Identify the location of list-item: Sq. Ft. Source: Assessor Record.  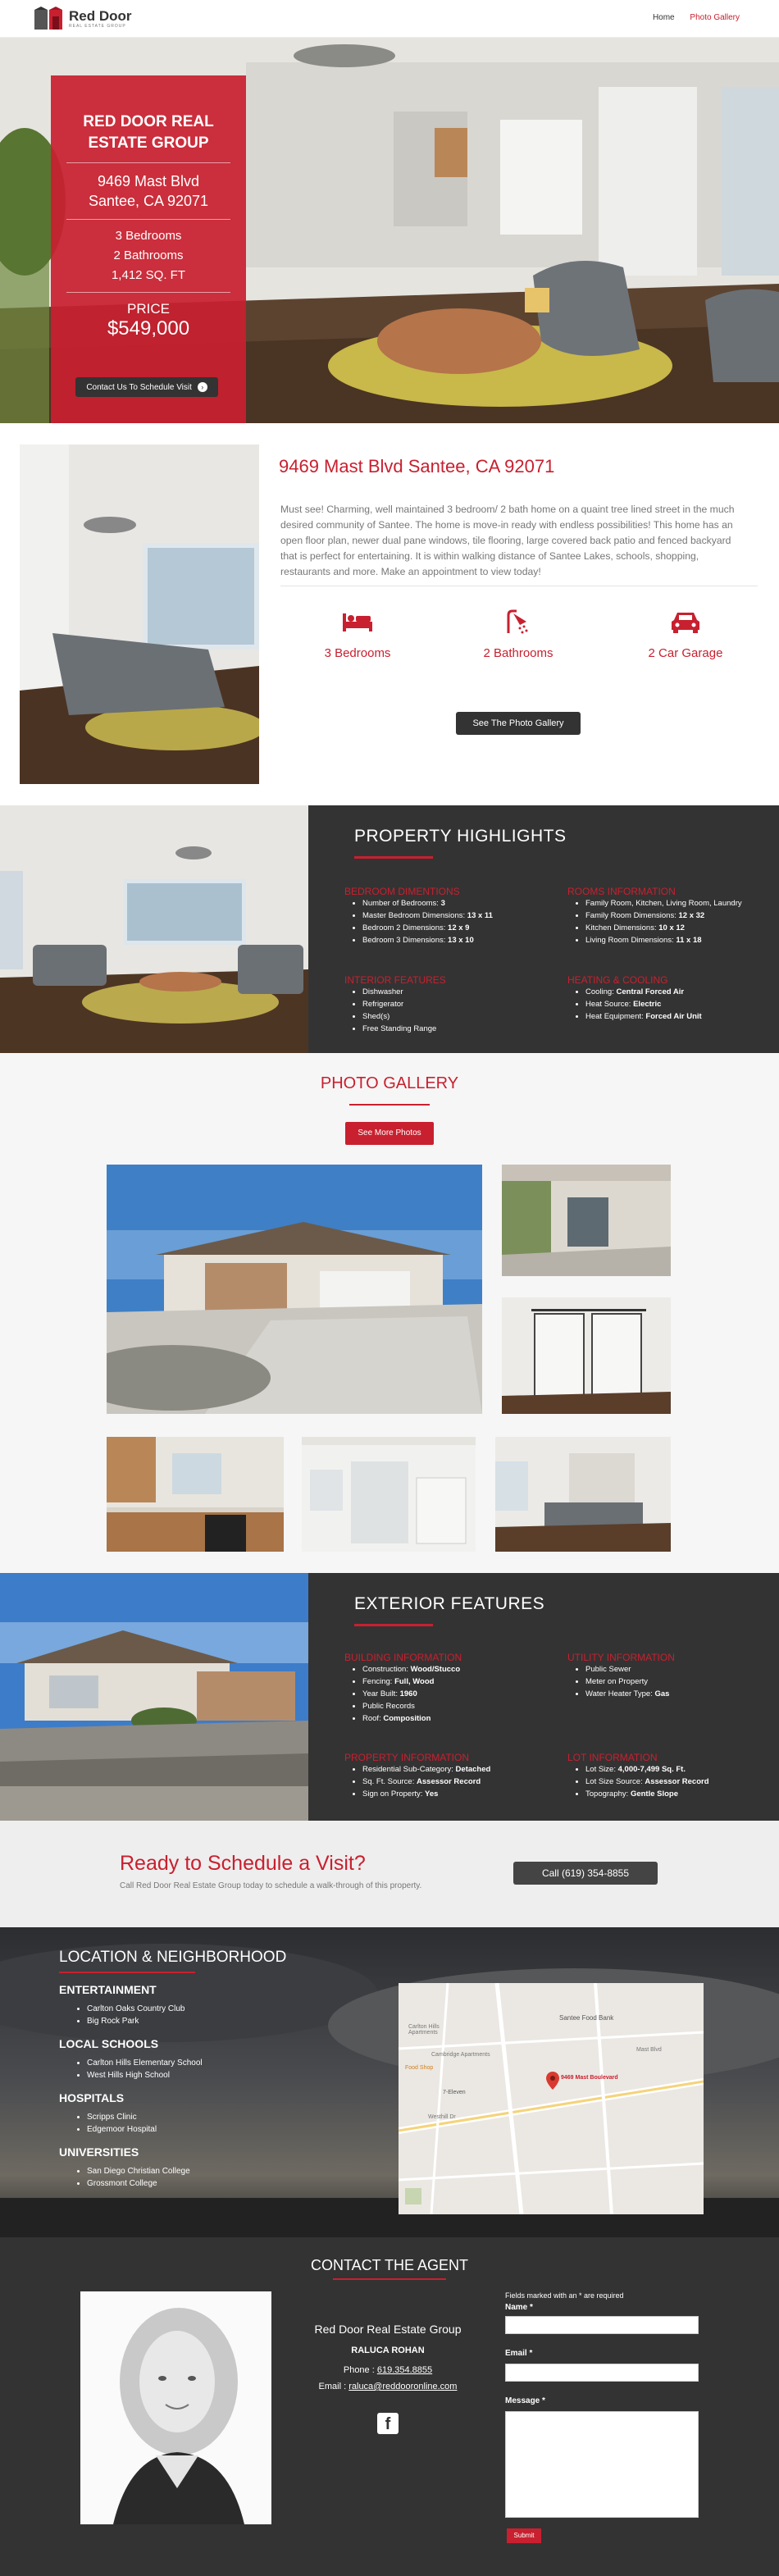
(460, 1782).